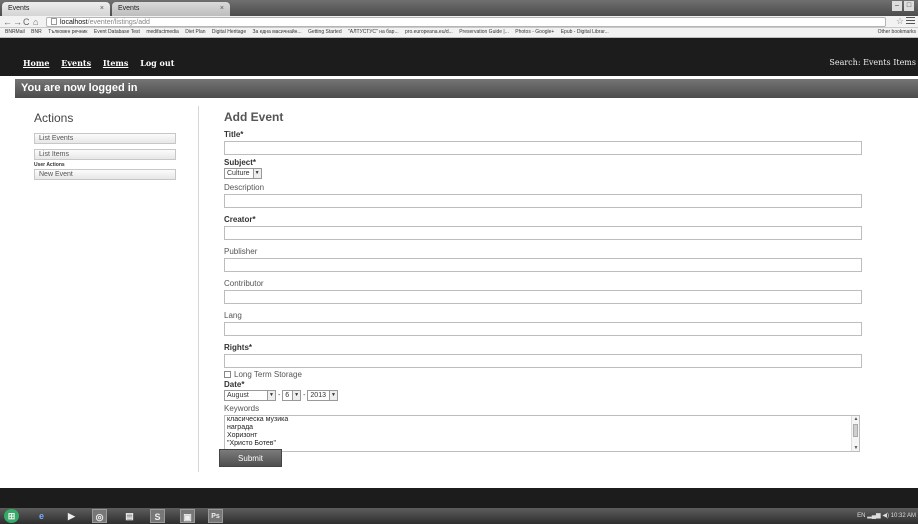  Describe the element at coordinates (243, 173) in the screenshot. I see `subject-select: Culture ▼` at that location.